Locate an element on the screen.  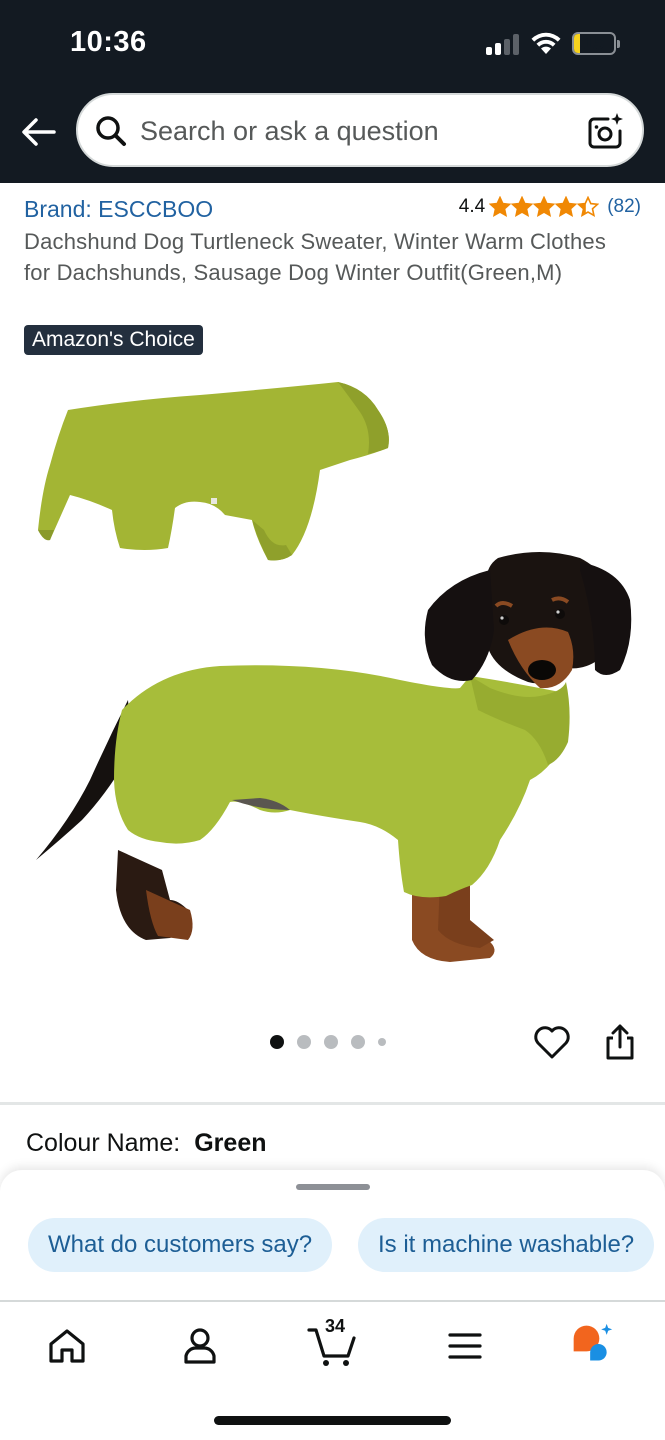
menu-icon is located at coordinates (465, 1346).